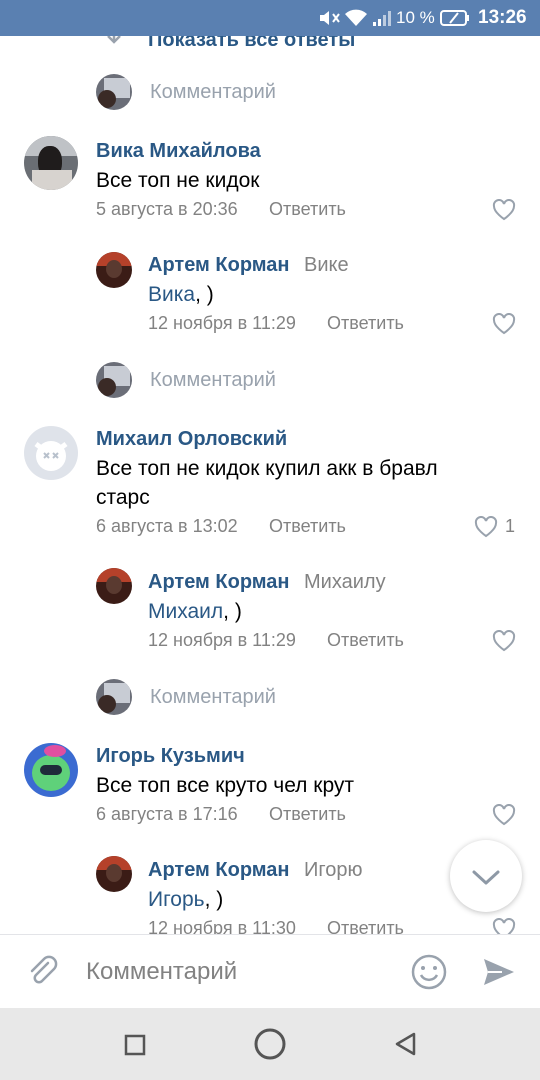  I want to click on scroll-down-button, so click(486, 876).